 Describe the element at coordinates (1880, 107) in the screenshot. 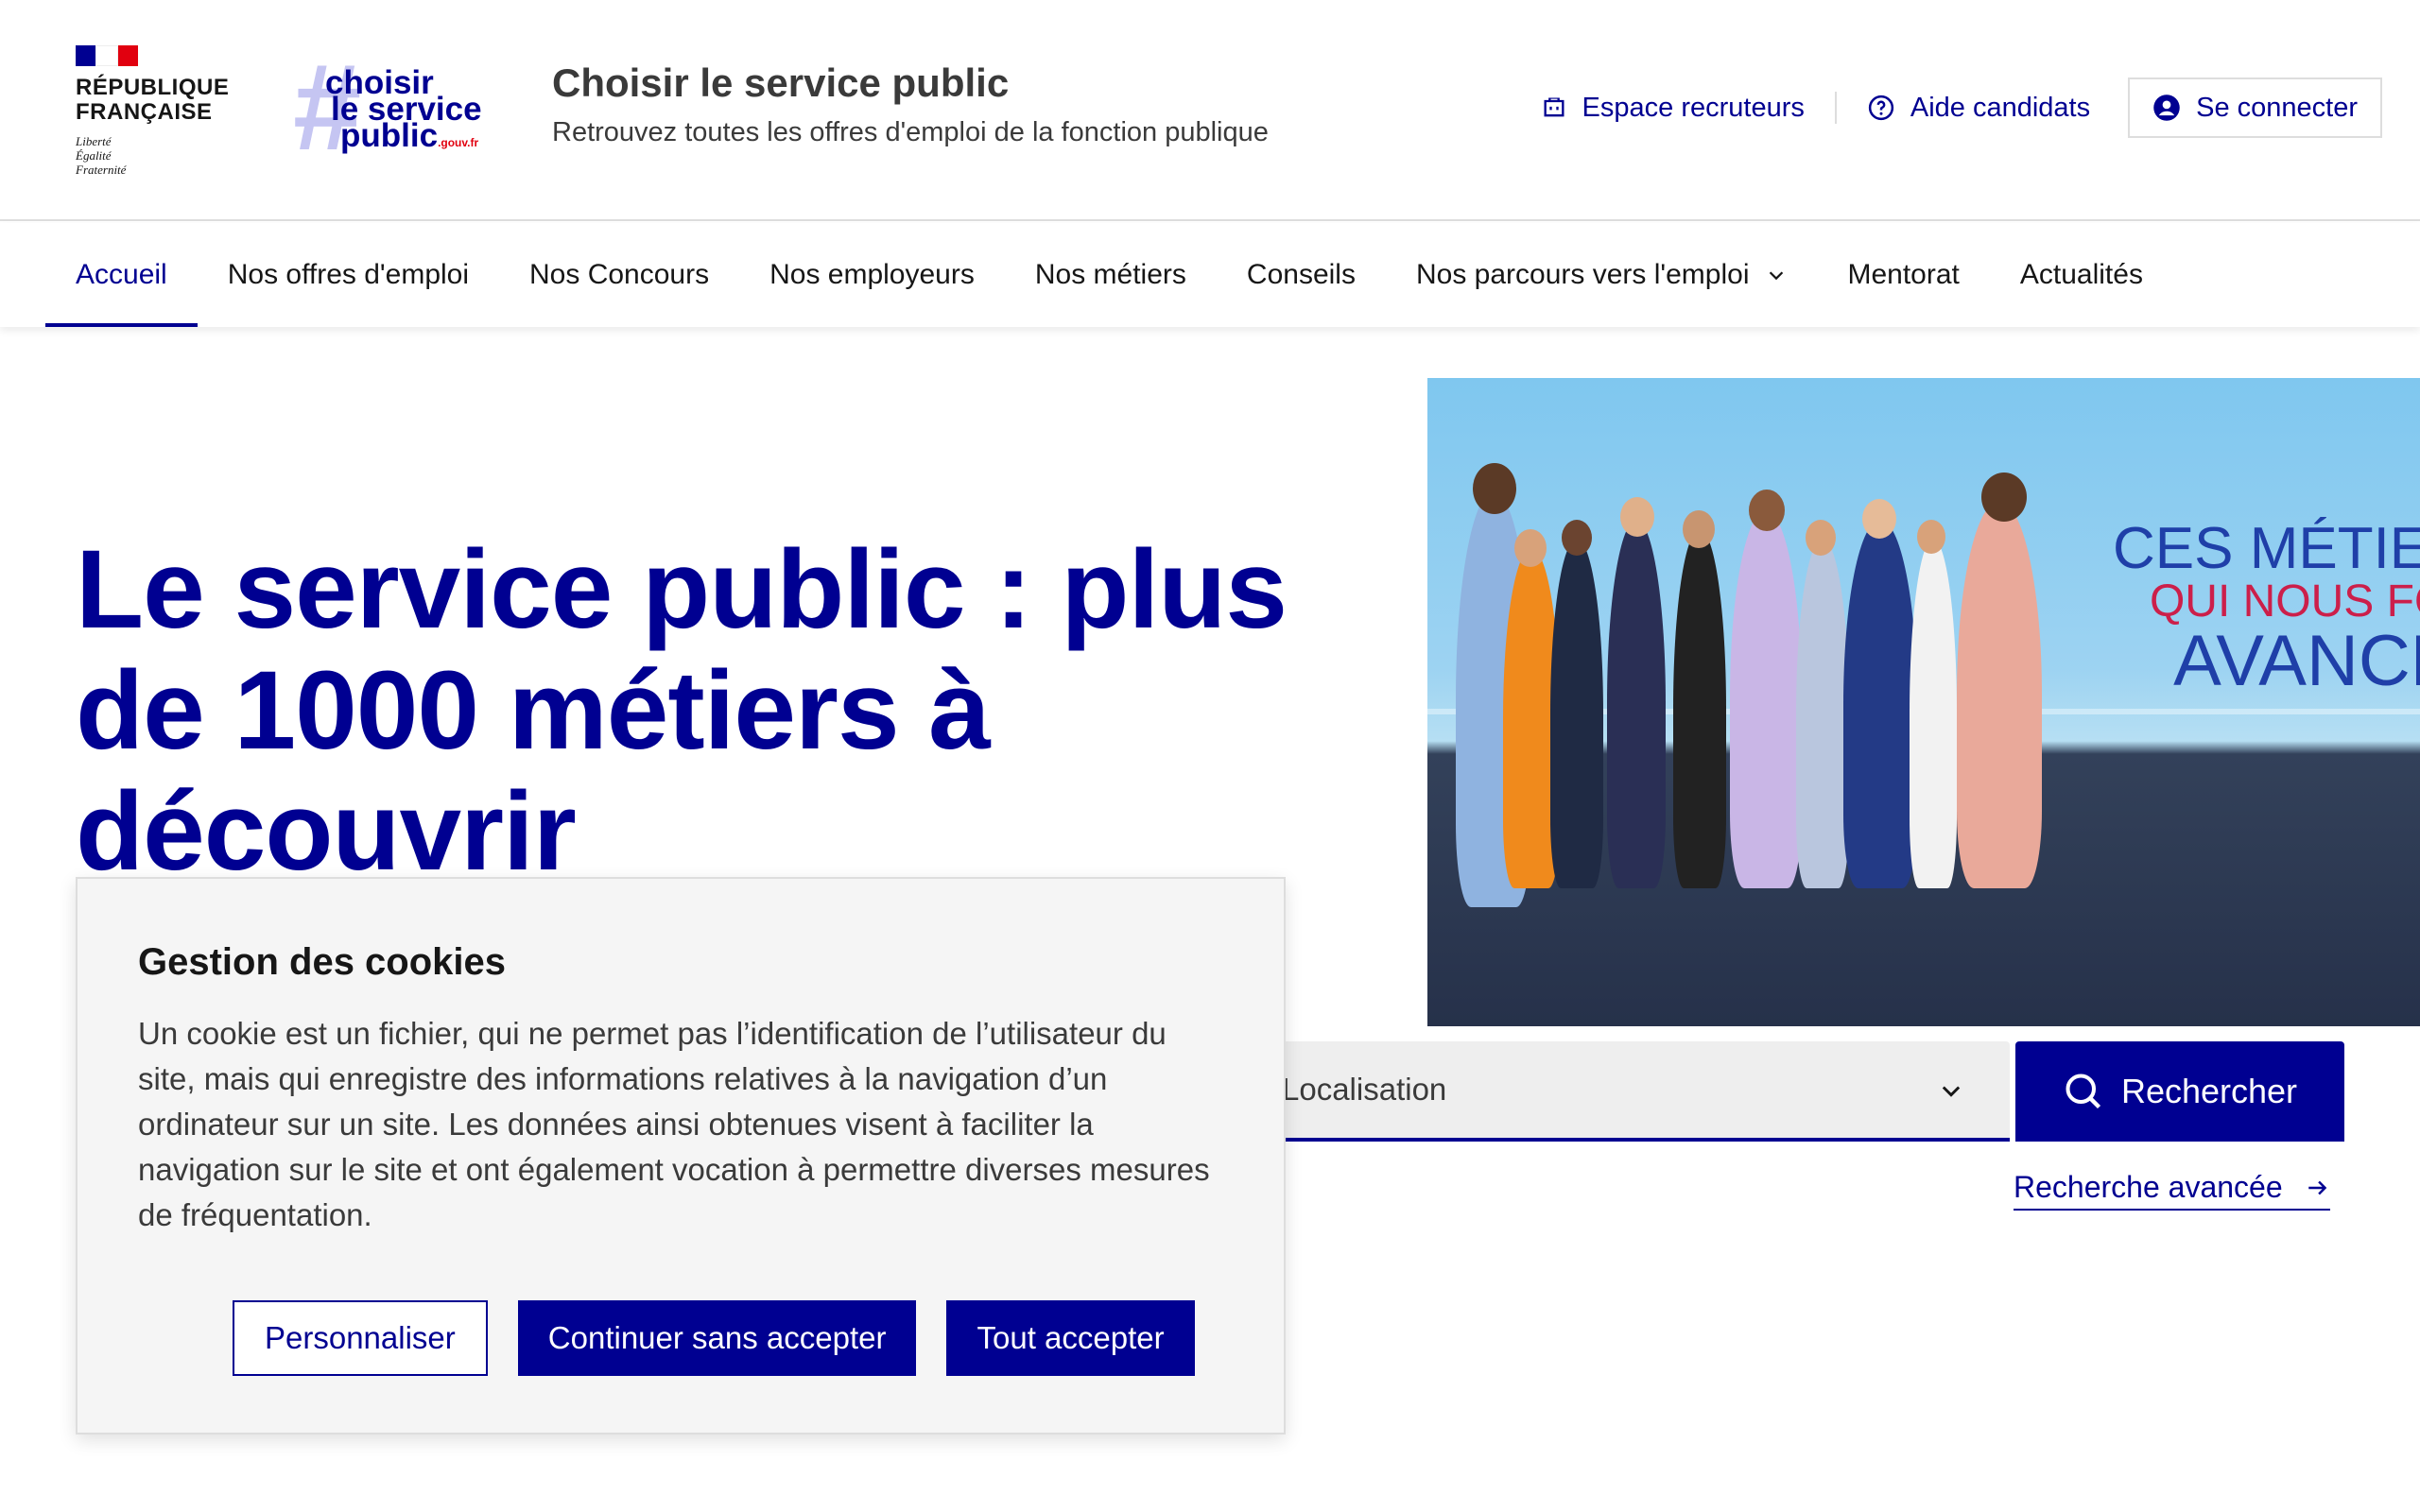

I see `question-circle-icon` at that location.